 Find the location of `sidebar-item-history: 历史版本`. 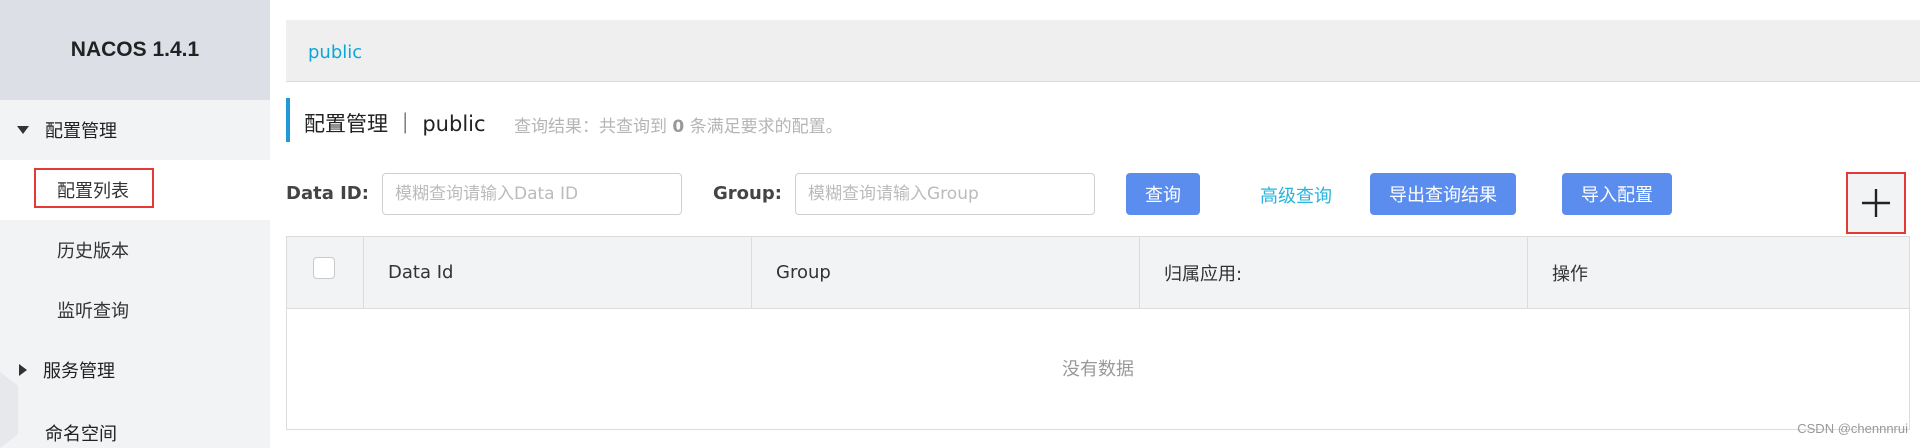

sidebar-item-history: 历史版本 is located at coordinates (135, 250).